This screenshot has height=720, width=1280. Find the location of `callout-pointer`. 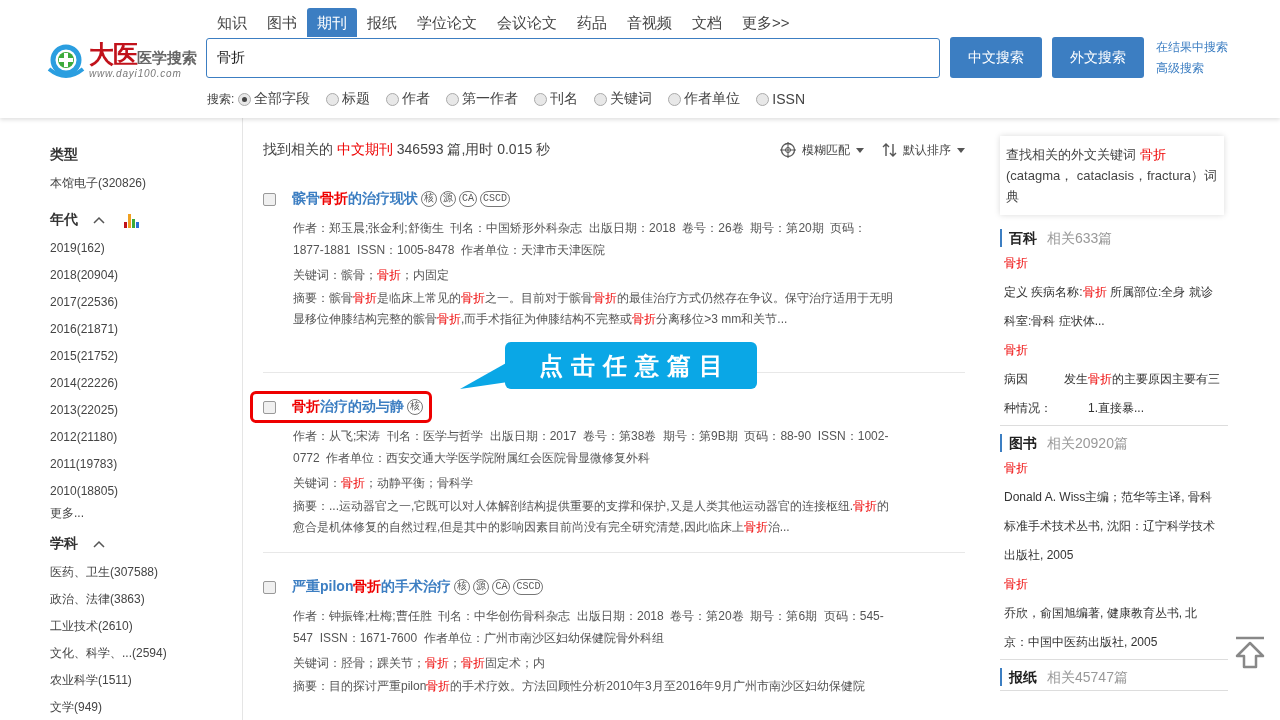

callout-pointer is located at coordinates (484, 375).